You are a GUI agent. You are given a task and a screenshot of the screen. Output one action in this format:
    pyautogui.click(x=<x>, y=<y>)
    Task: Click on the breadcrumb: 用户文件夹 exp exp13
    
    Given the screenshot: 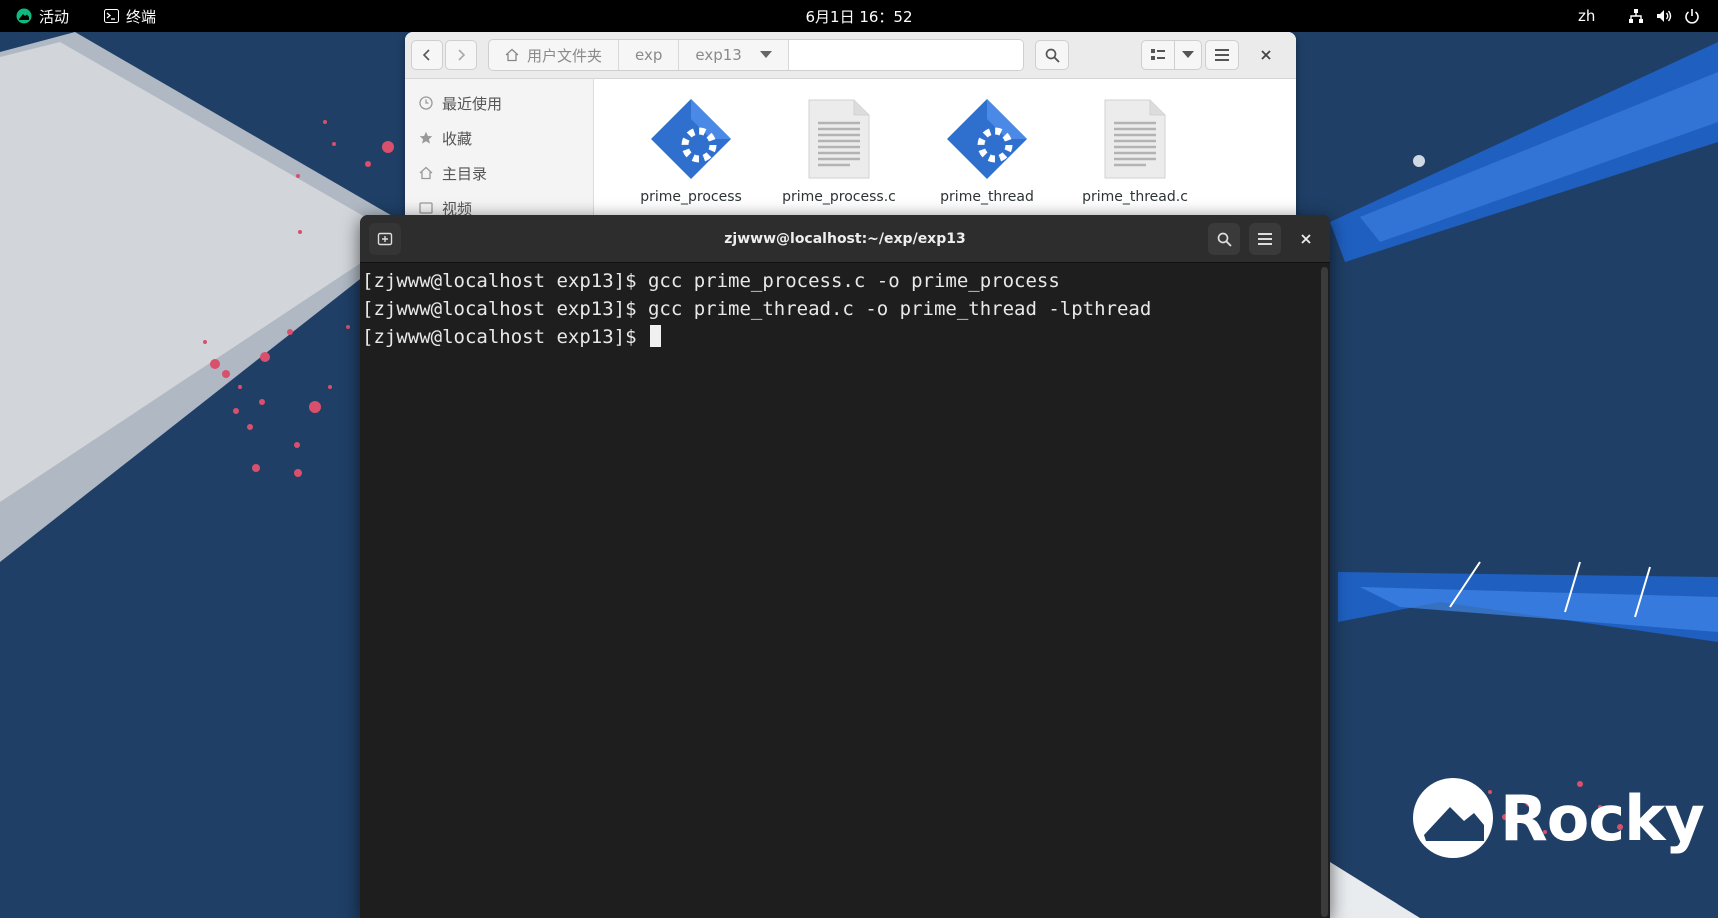 What is the action you would take?
    pyautogui.click(x=756, y=55)
    